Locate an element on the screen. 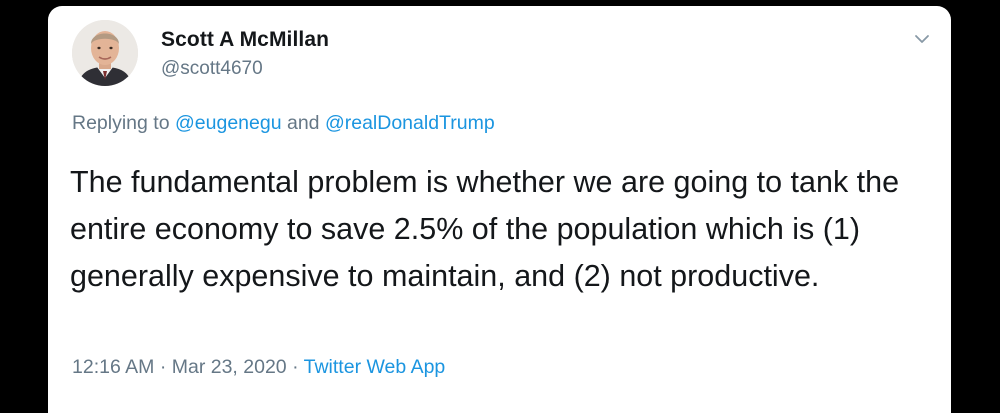  reply-prefix: Replying to is located at coordinates (121, 123).